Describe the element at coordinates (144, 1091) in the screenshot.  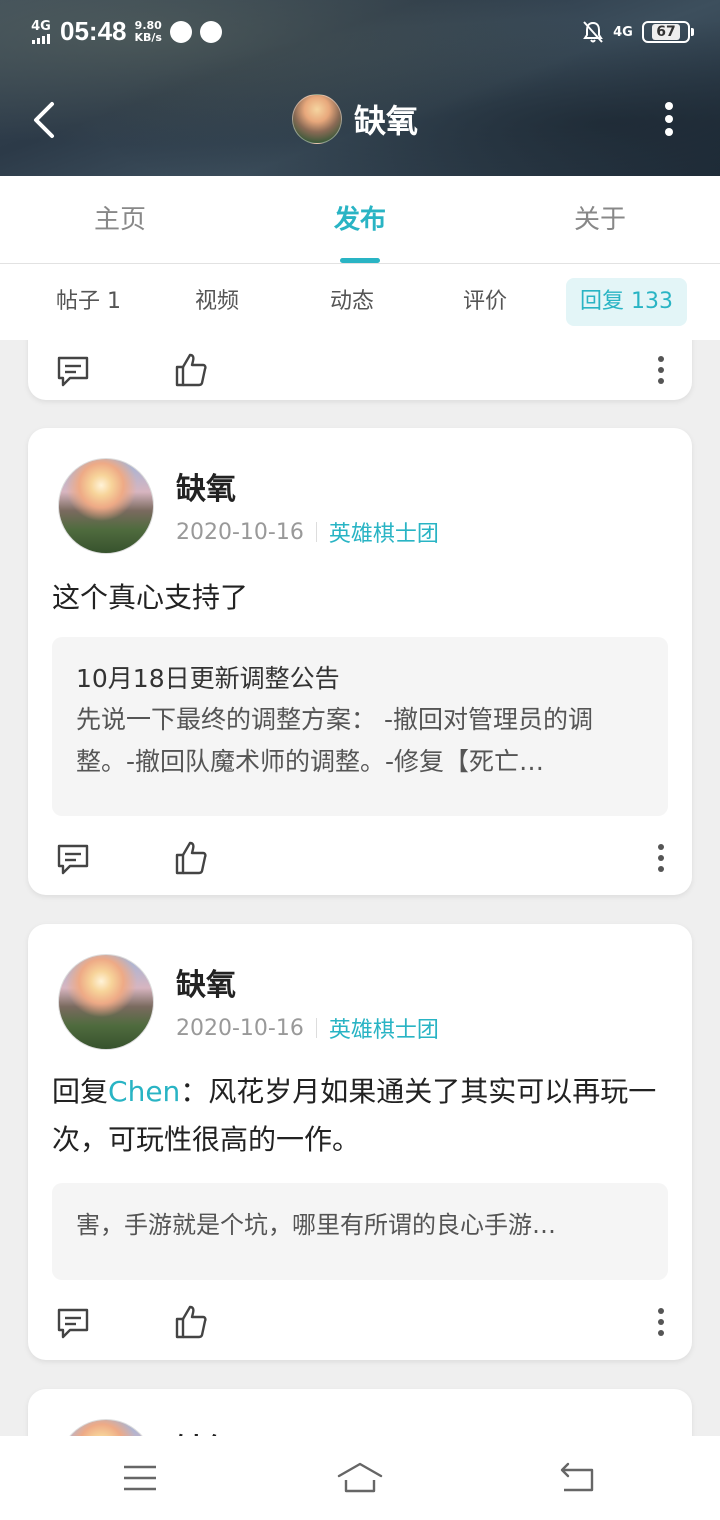
I see `mention-link: Chen` at that location.